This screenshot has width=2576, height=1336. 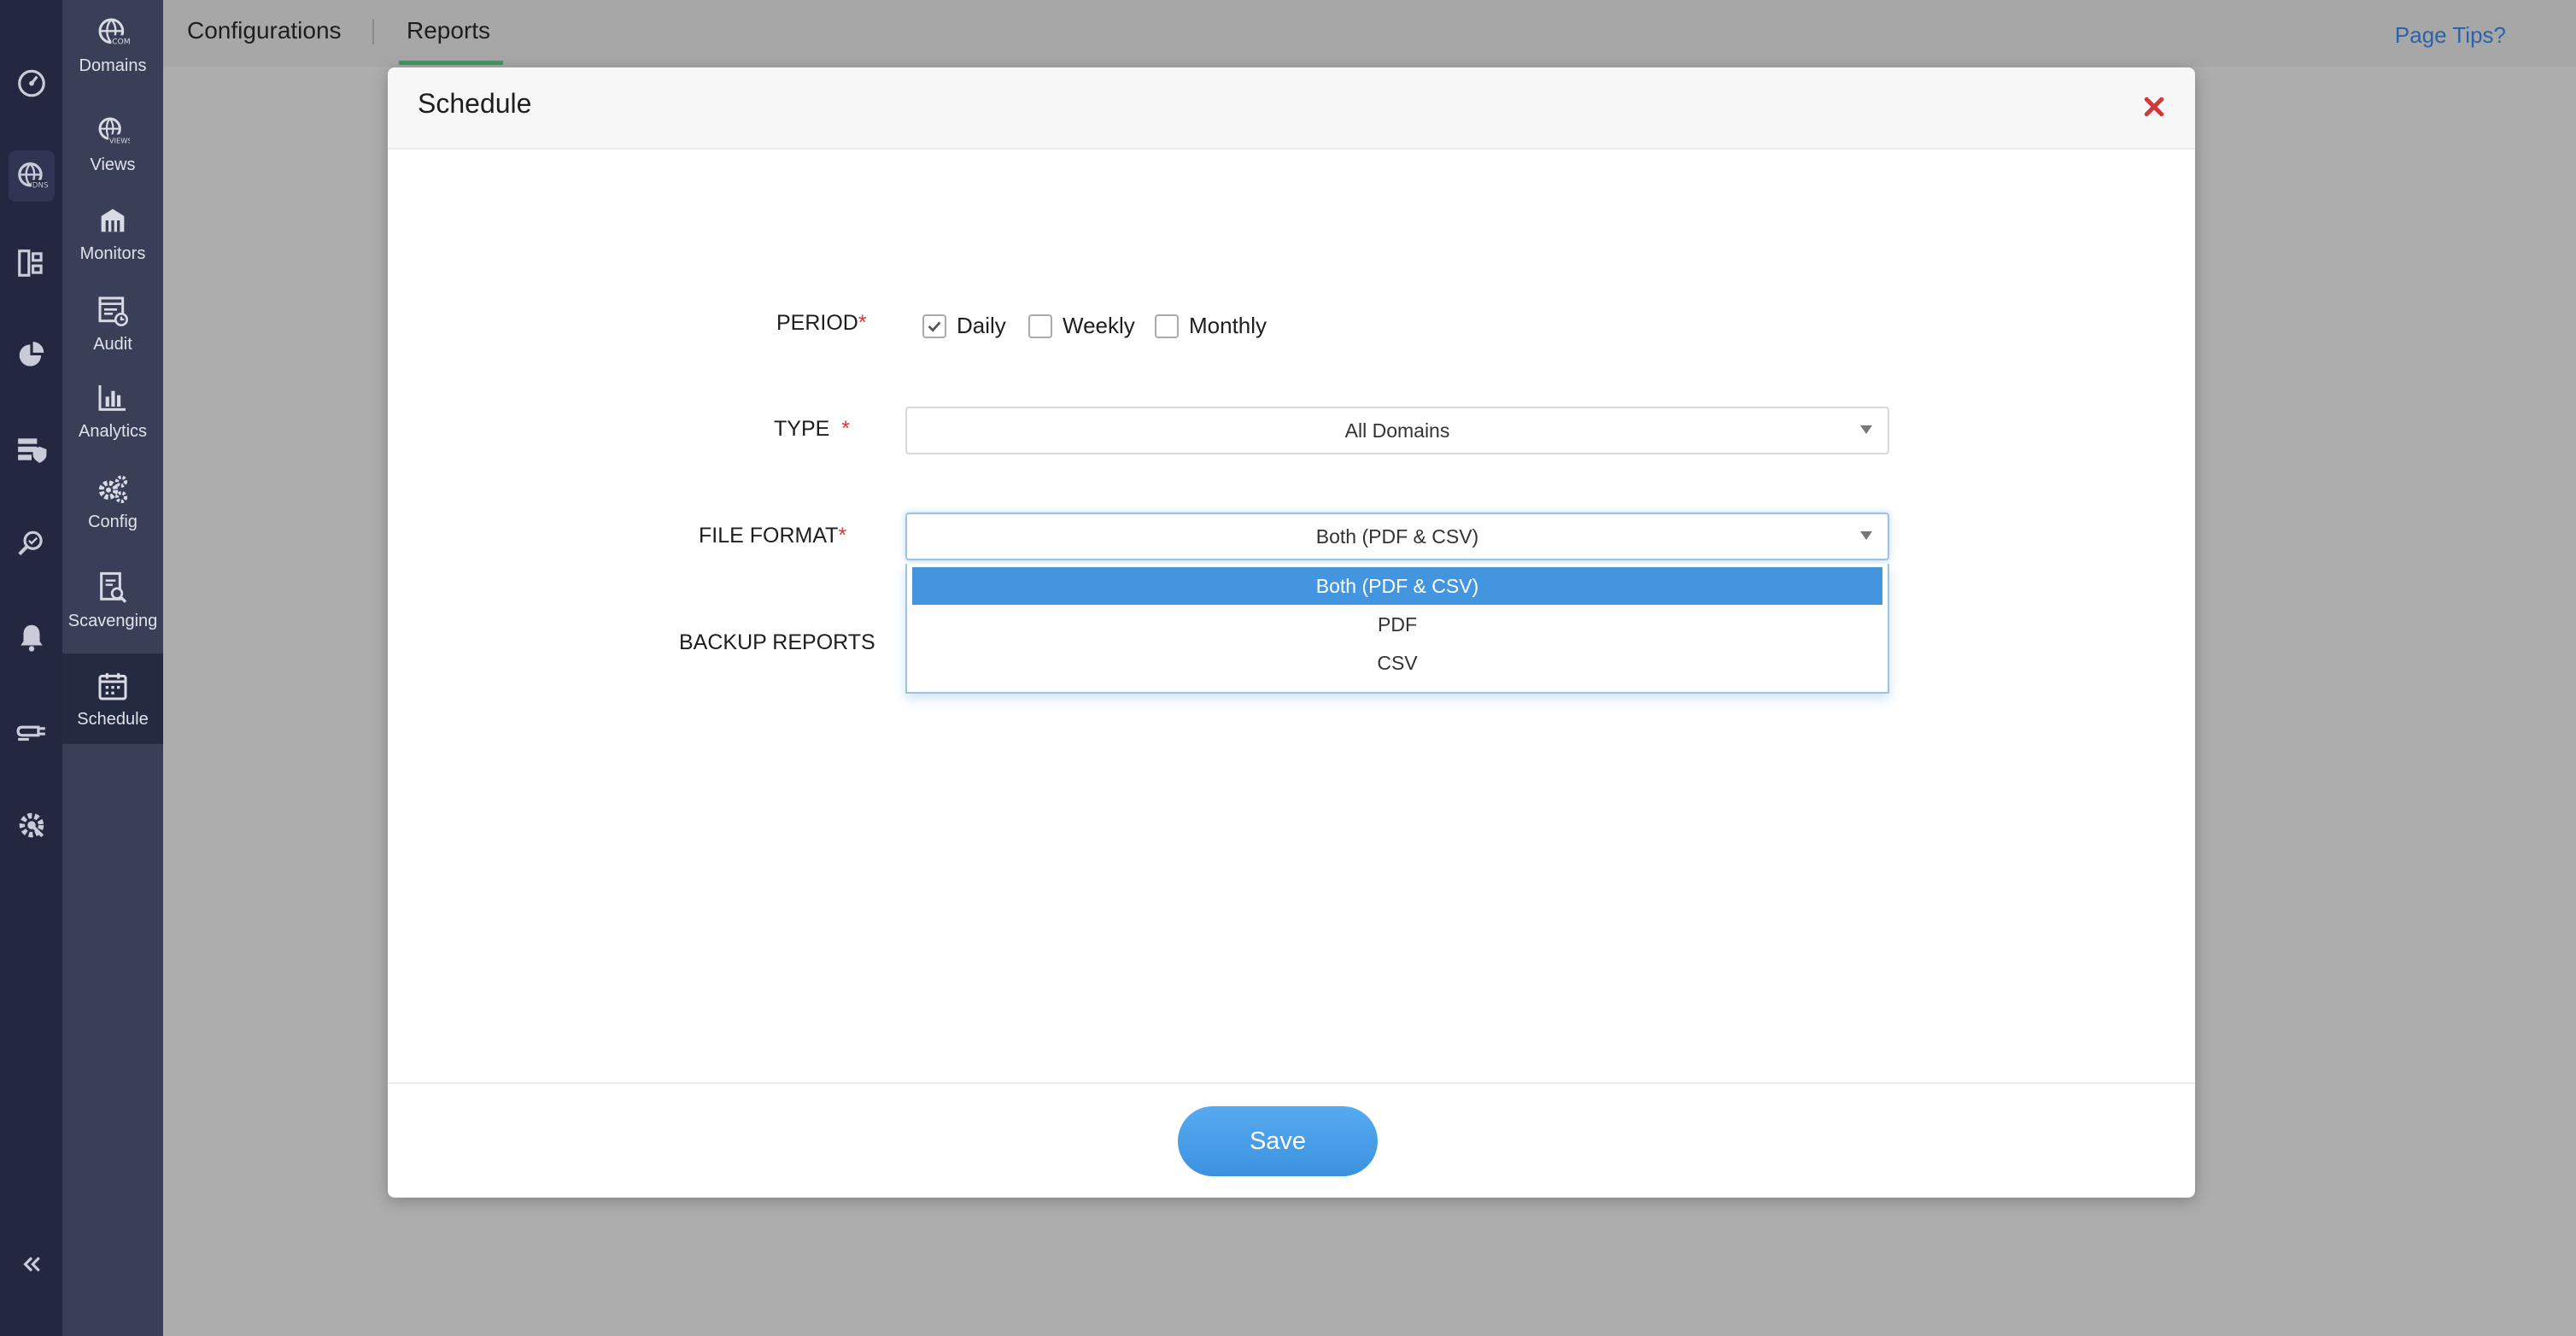 What do you see at coordinates (934, 326) in the screenshot?
I see `check-icon` at bounding box center [934, 326].